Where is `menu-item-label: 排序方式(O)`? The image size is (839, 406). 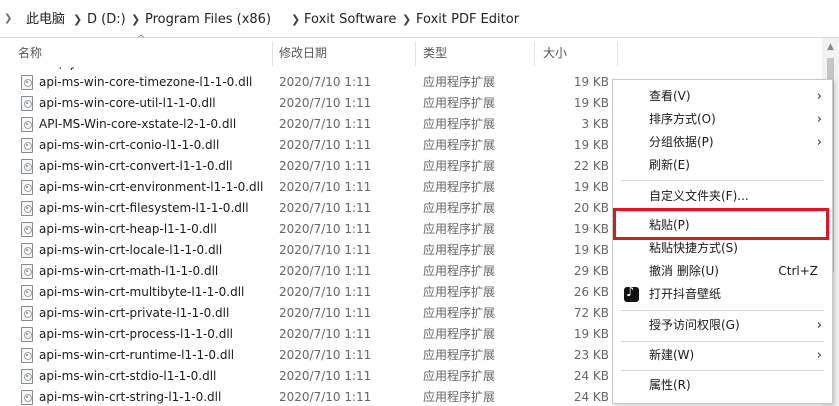 menu-item-label: 排序方式(O) is located at coordinates (682, 119).